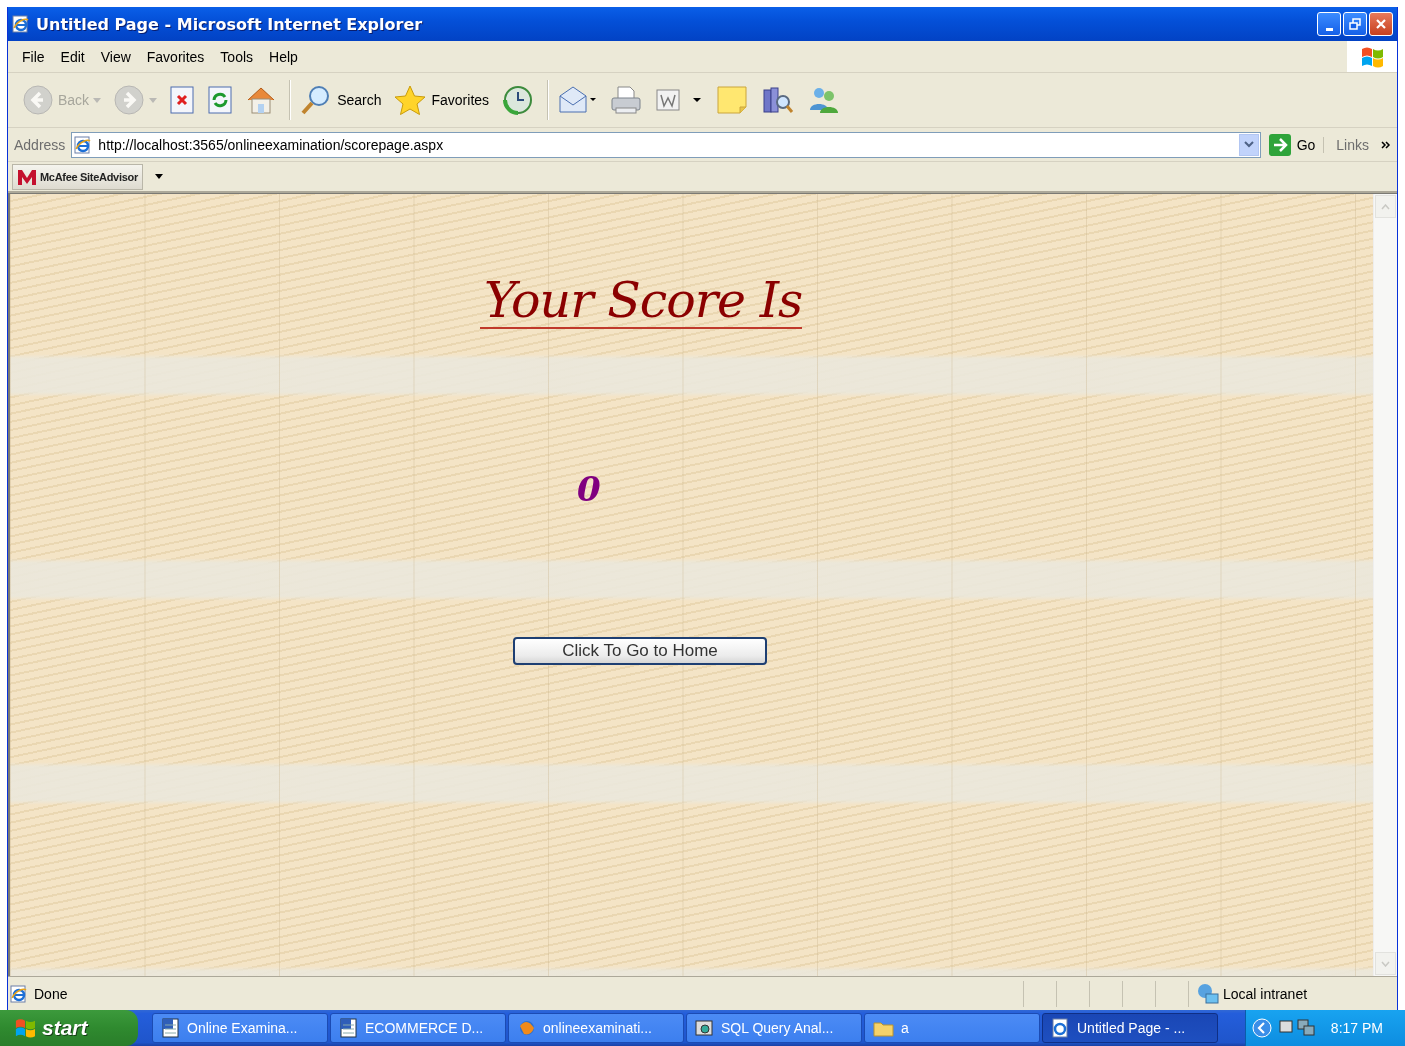 The width and height of the screenshot is (1405, 1046). What do you see at coordinates (952, 1028) in the screenshot?
I see `taskbar-item: a` at bounding box center [952, 1028].